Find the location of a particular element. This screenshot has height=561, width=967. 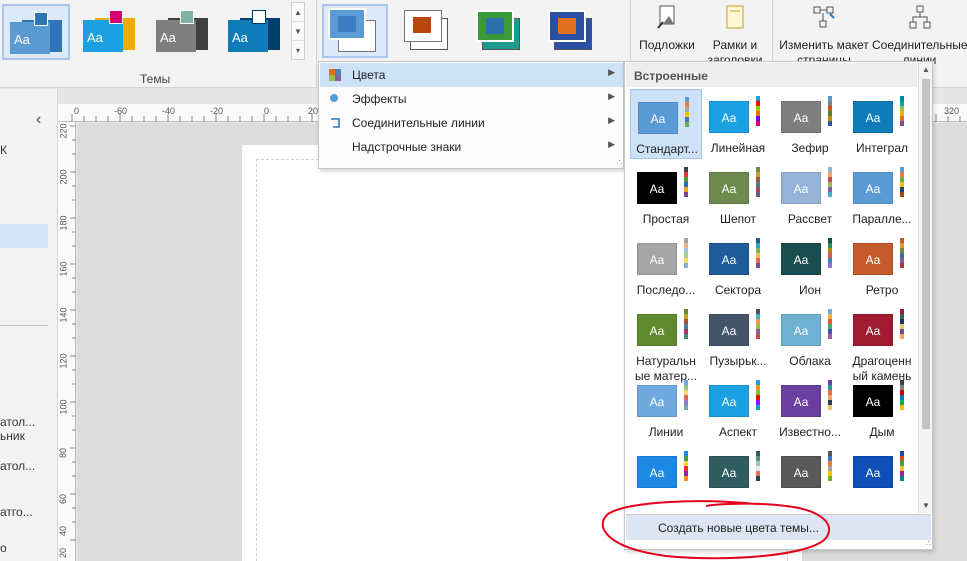

menu-item-effects: Эффекты ▶ is located at coordinates (471, 99).